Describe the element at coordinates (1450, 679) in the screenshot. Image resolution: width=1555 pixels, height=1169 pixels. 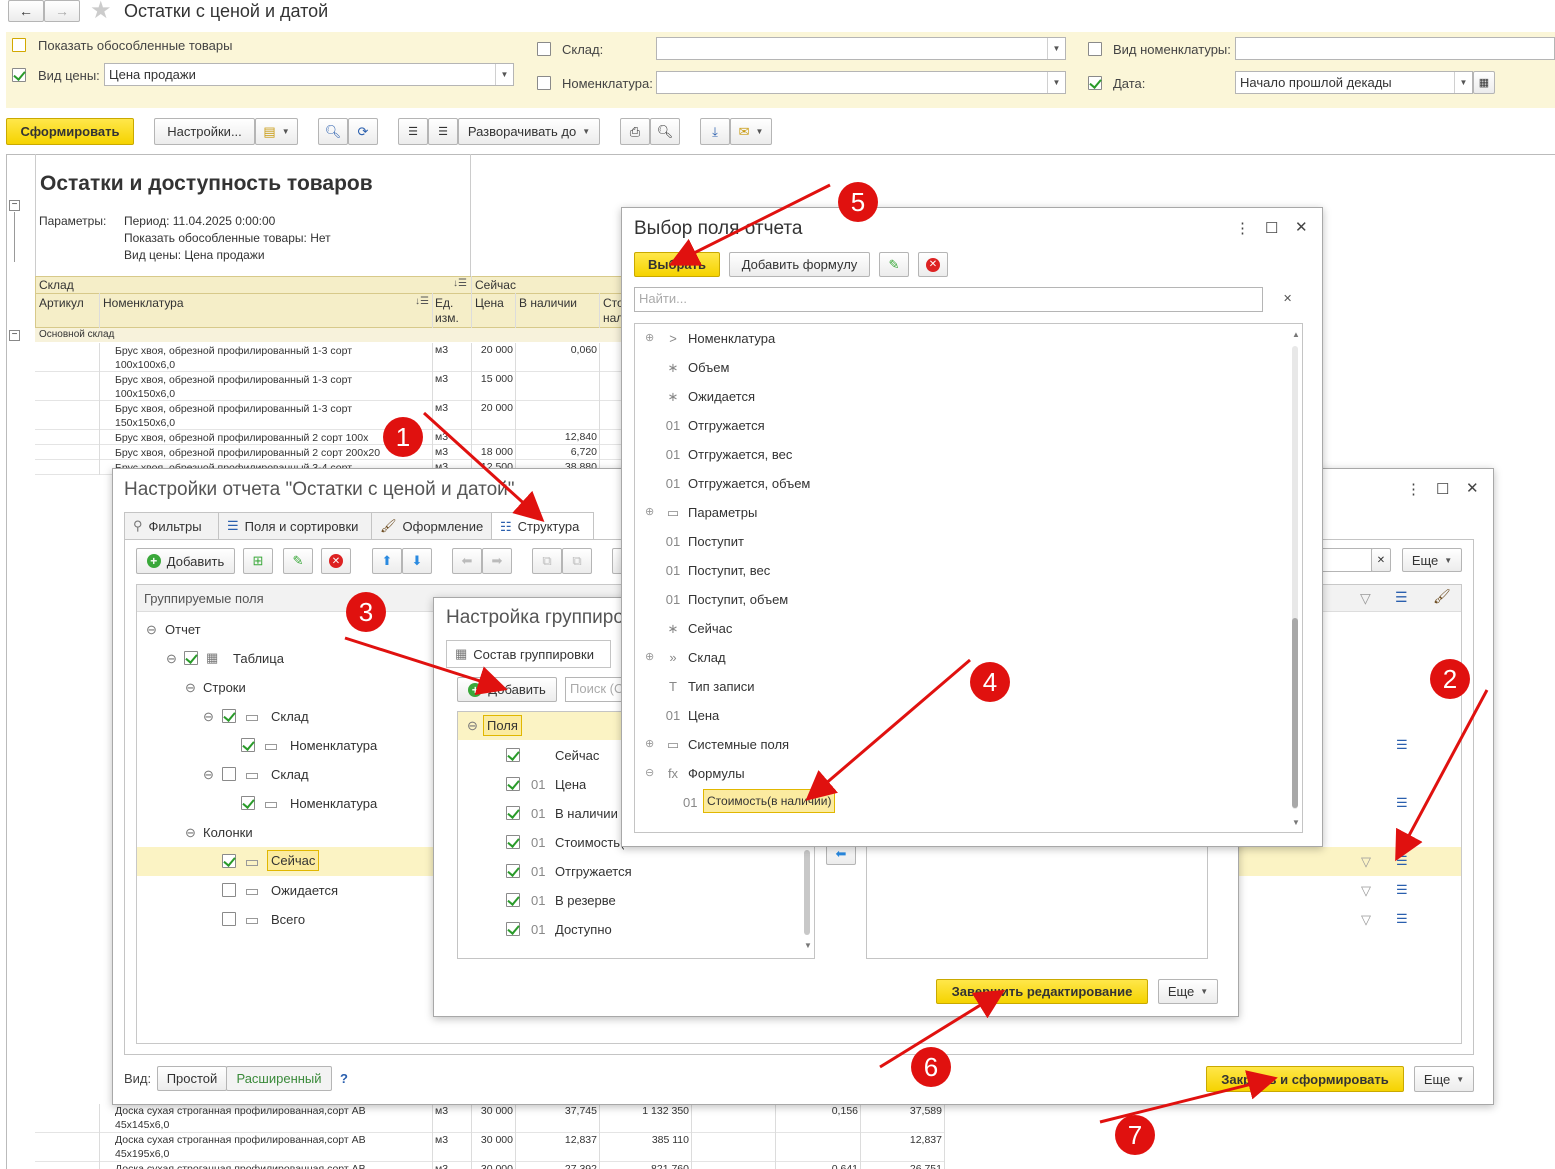
I see `marker-2: 2` at that location.